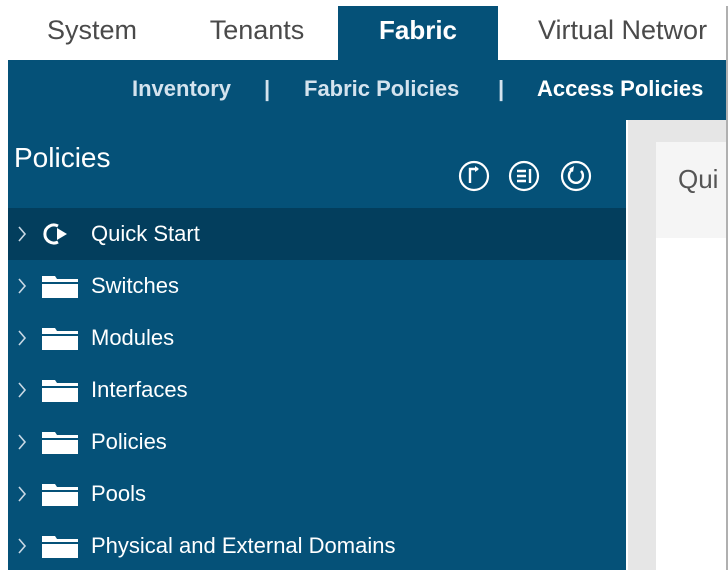 This screenshot has width=728, height=570. Describe the element at coordinates (243, 545) in the screenshot. I see `tree-item-label: Physical and External Domains` at that location.